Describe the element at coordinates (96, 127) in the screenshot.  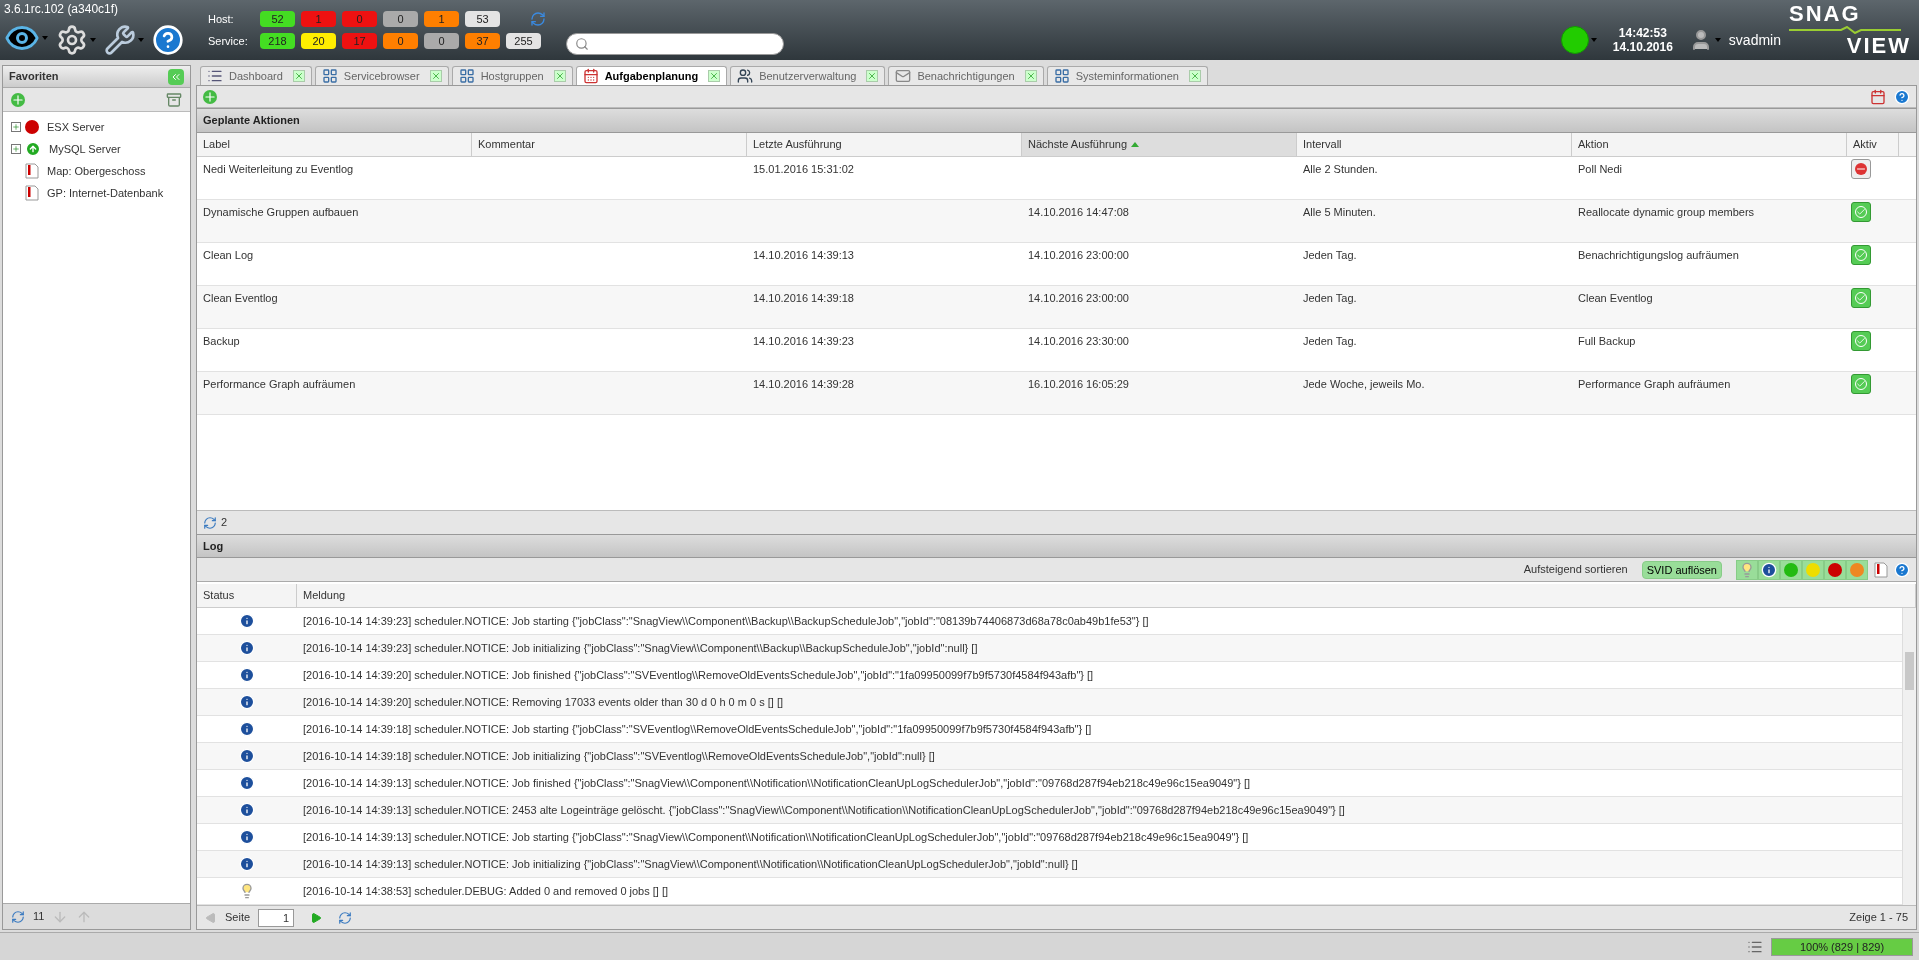
I see `favorite-item: ESX Server` at that location.